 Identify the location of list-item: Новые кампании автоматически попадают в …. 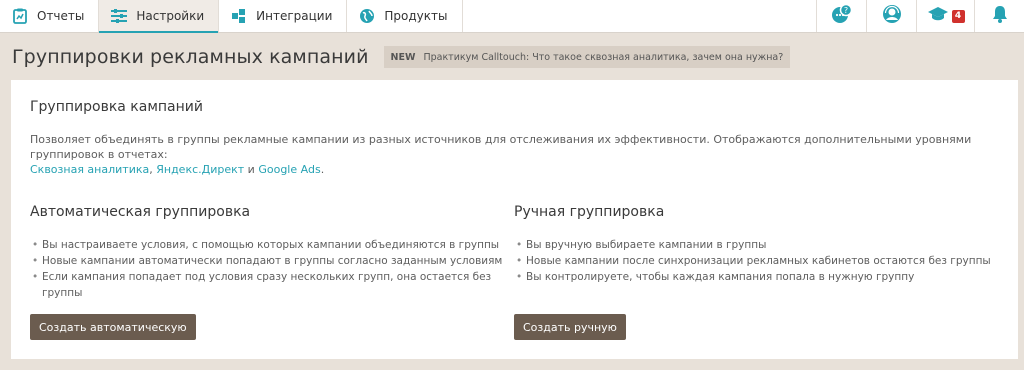
(272, 261).